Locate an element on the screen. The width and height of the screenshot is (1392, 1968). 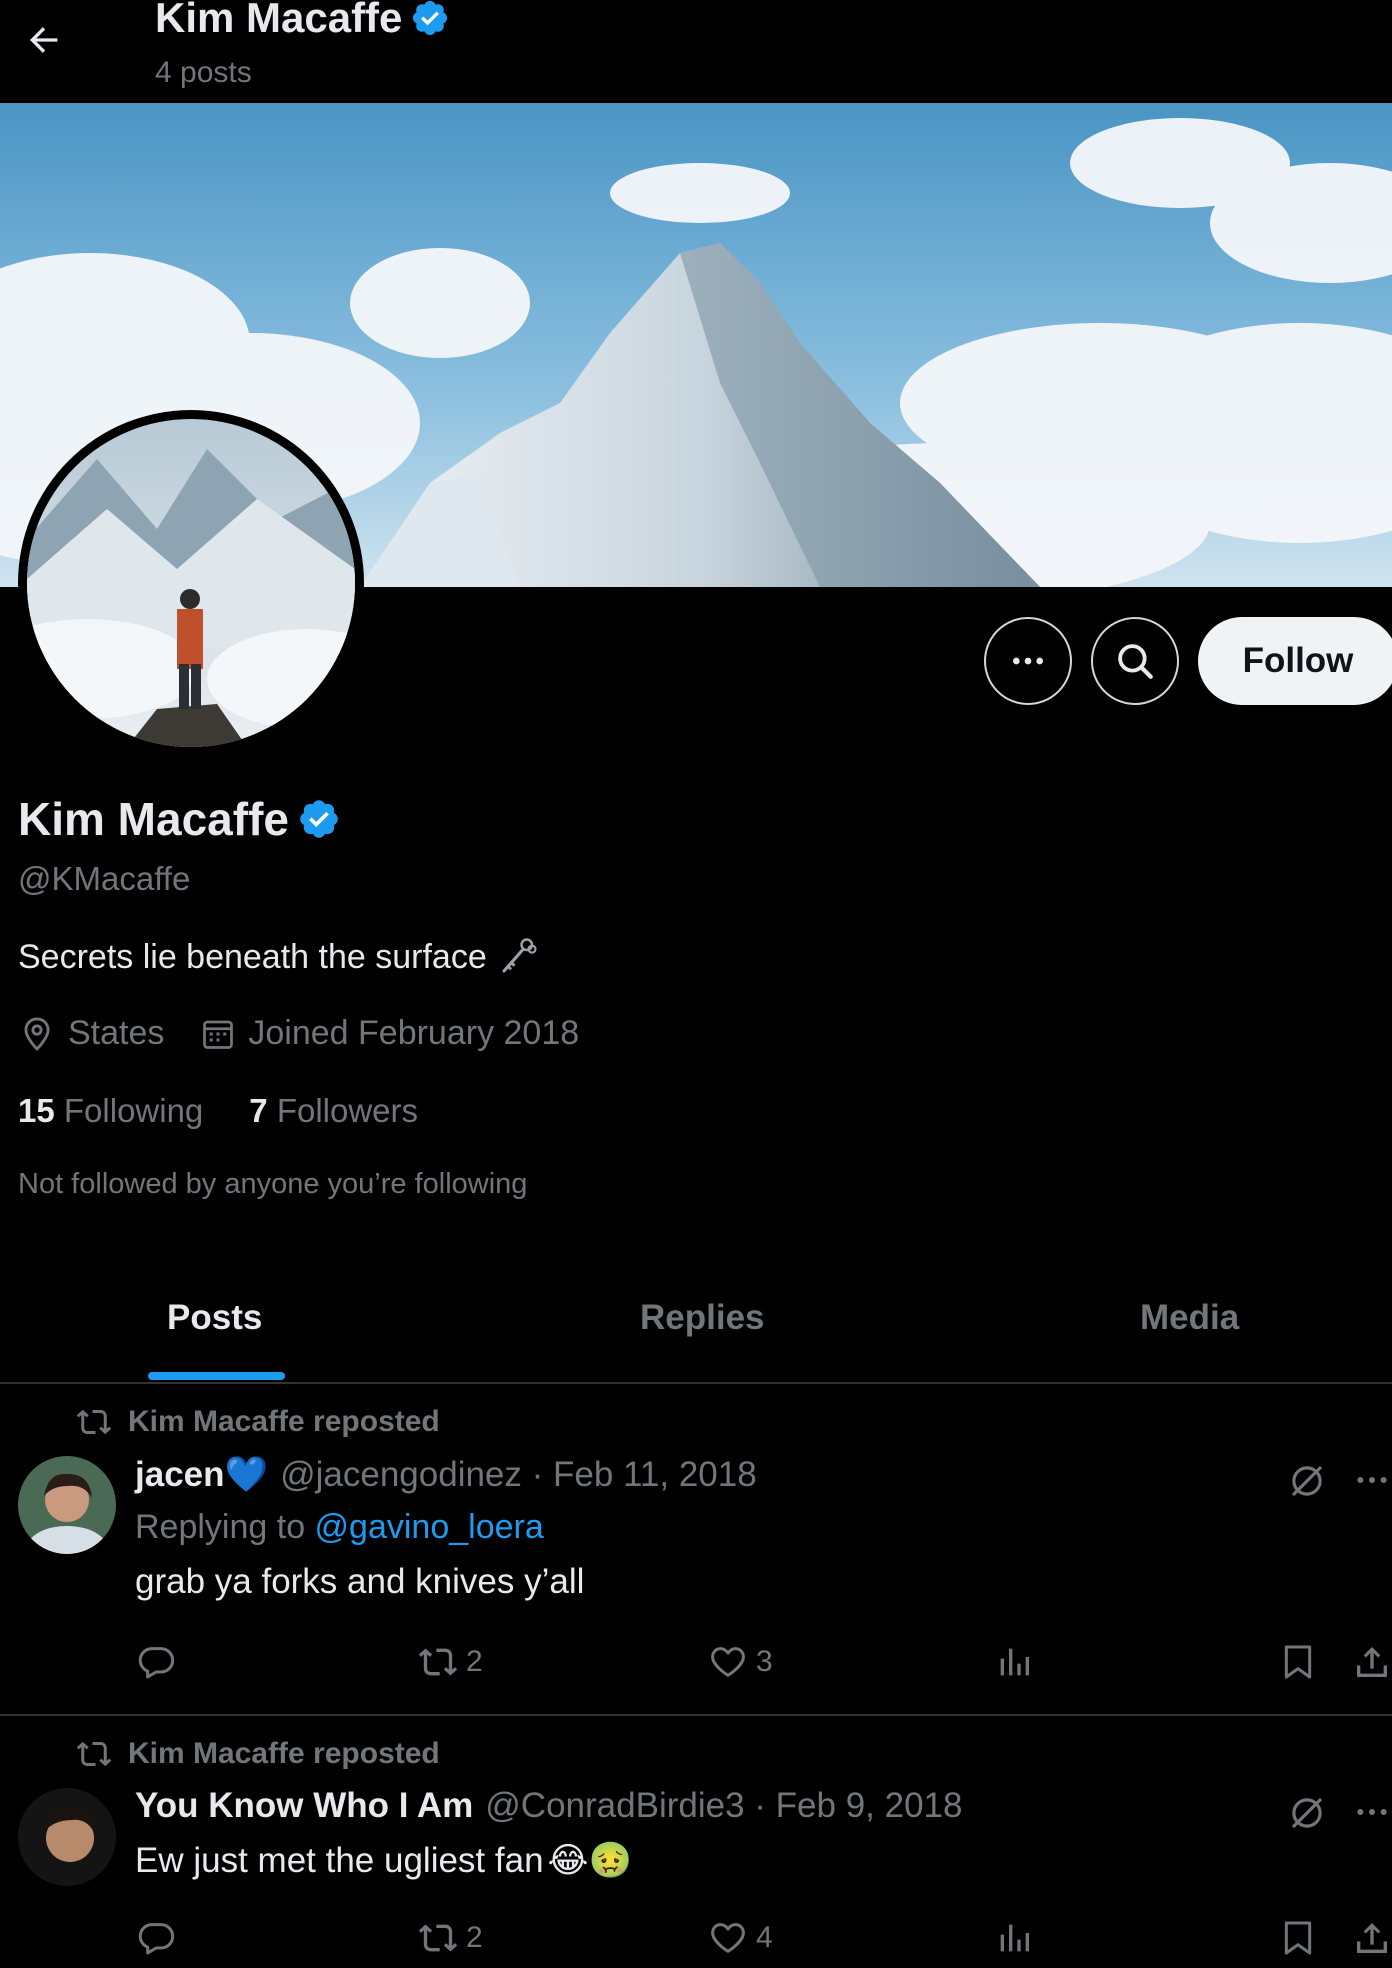
followers-count: 7 is located at coordinates (258, 1110).